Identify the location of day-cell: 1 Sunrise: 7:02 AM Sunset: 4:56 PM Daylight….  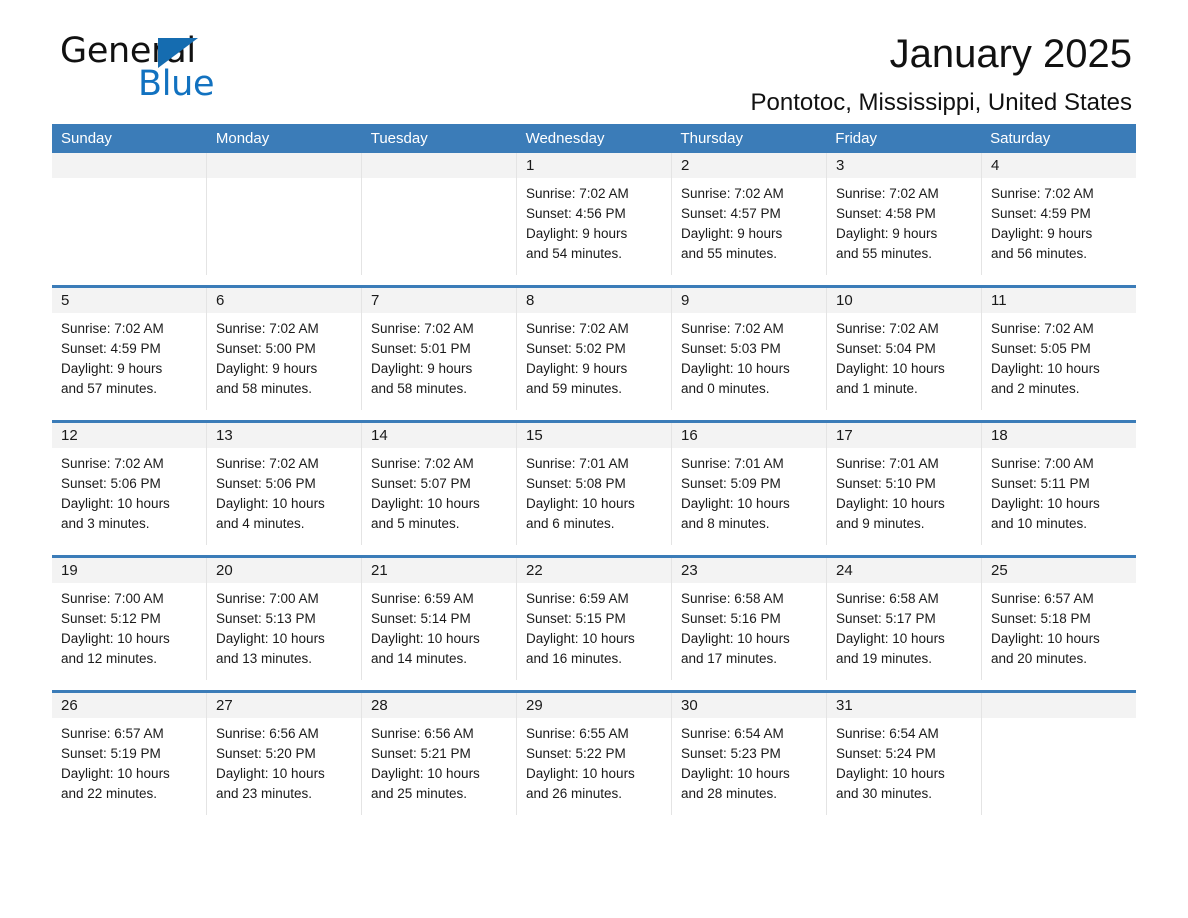
(594, 214).